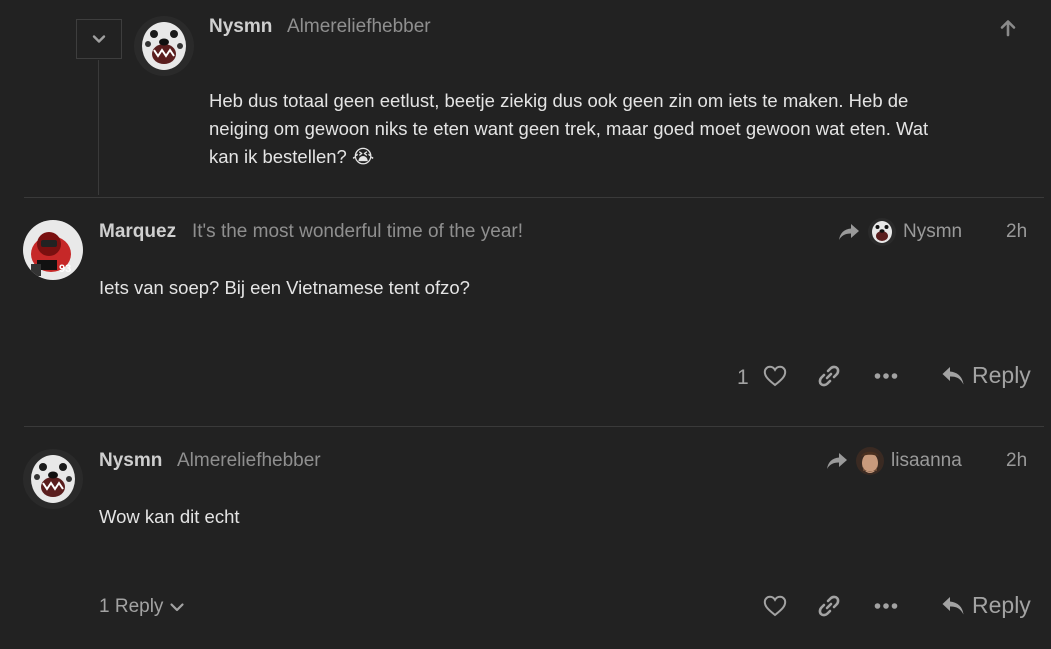  What do you see at coordinates (98, 127) in the screenshot?
I see `thread-line` at bounding box center [98, 127].